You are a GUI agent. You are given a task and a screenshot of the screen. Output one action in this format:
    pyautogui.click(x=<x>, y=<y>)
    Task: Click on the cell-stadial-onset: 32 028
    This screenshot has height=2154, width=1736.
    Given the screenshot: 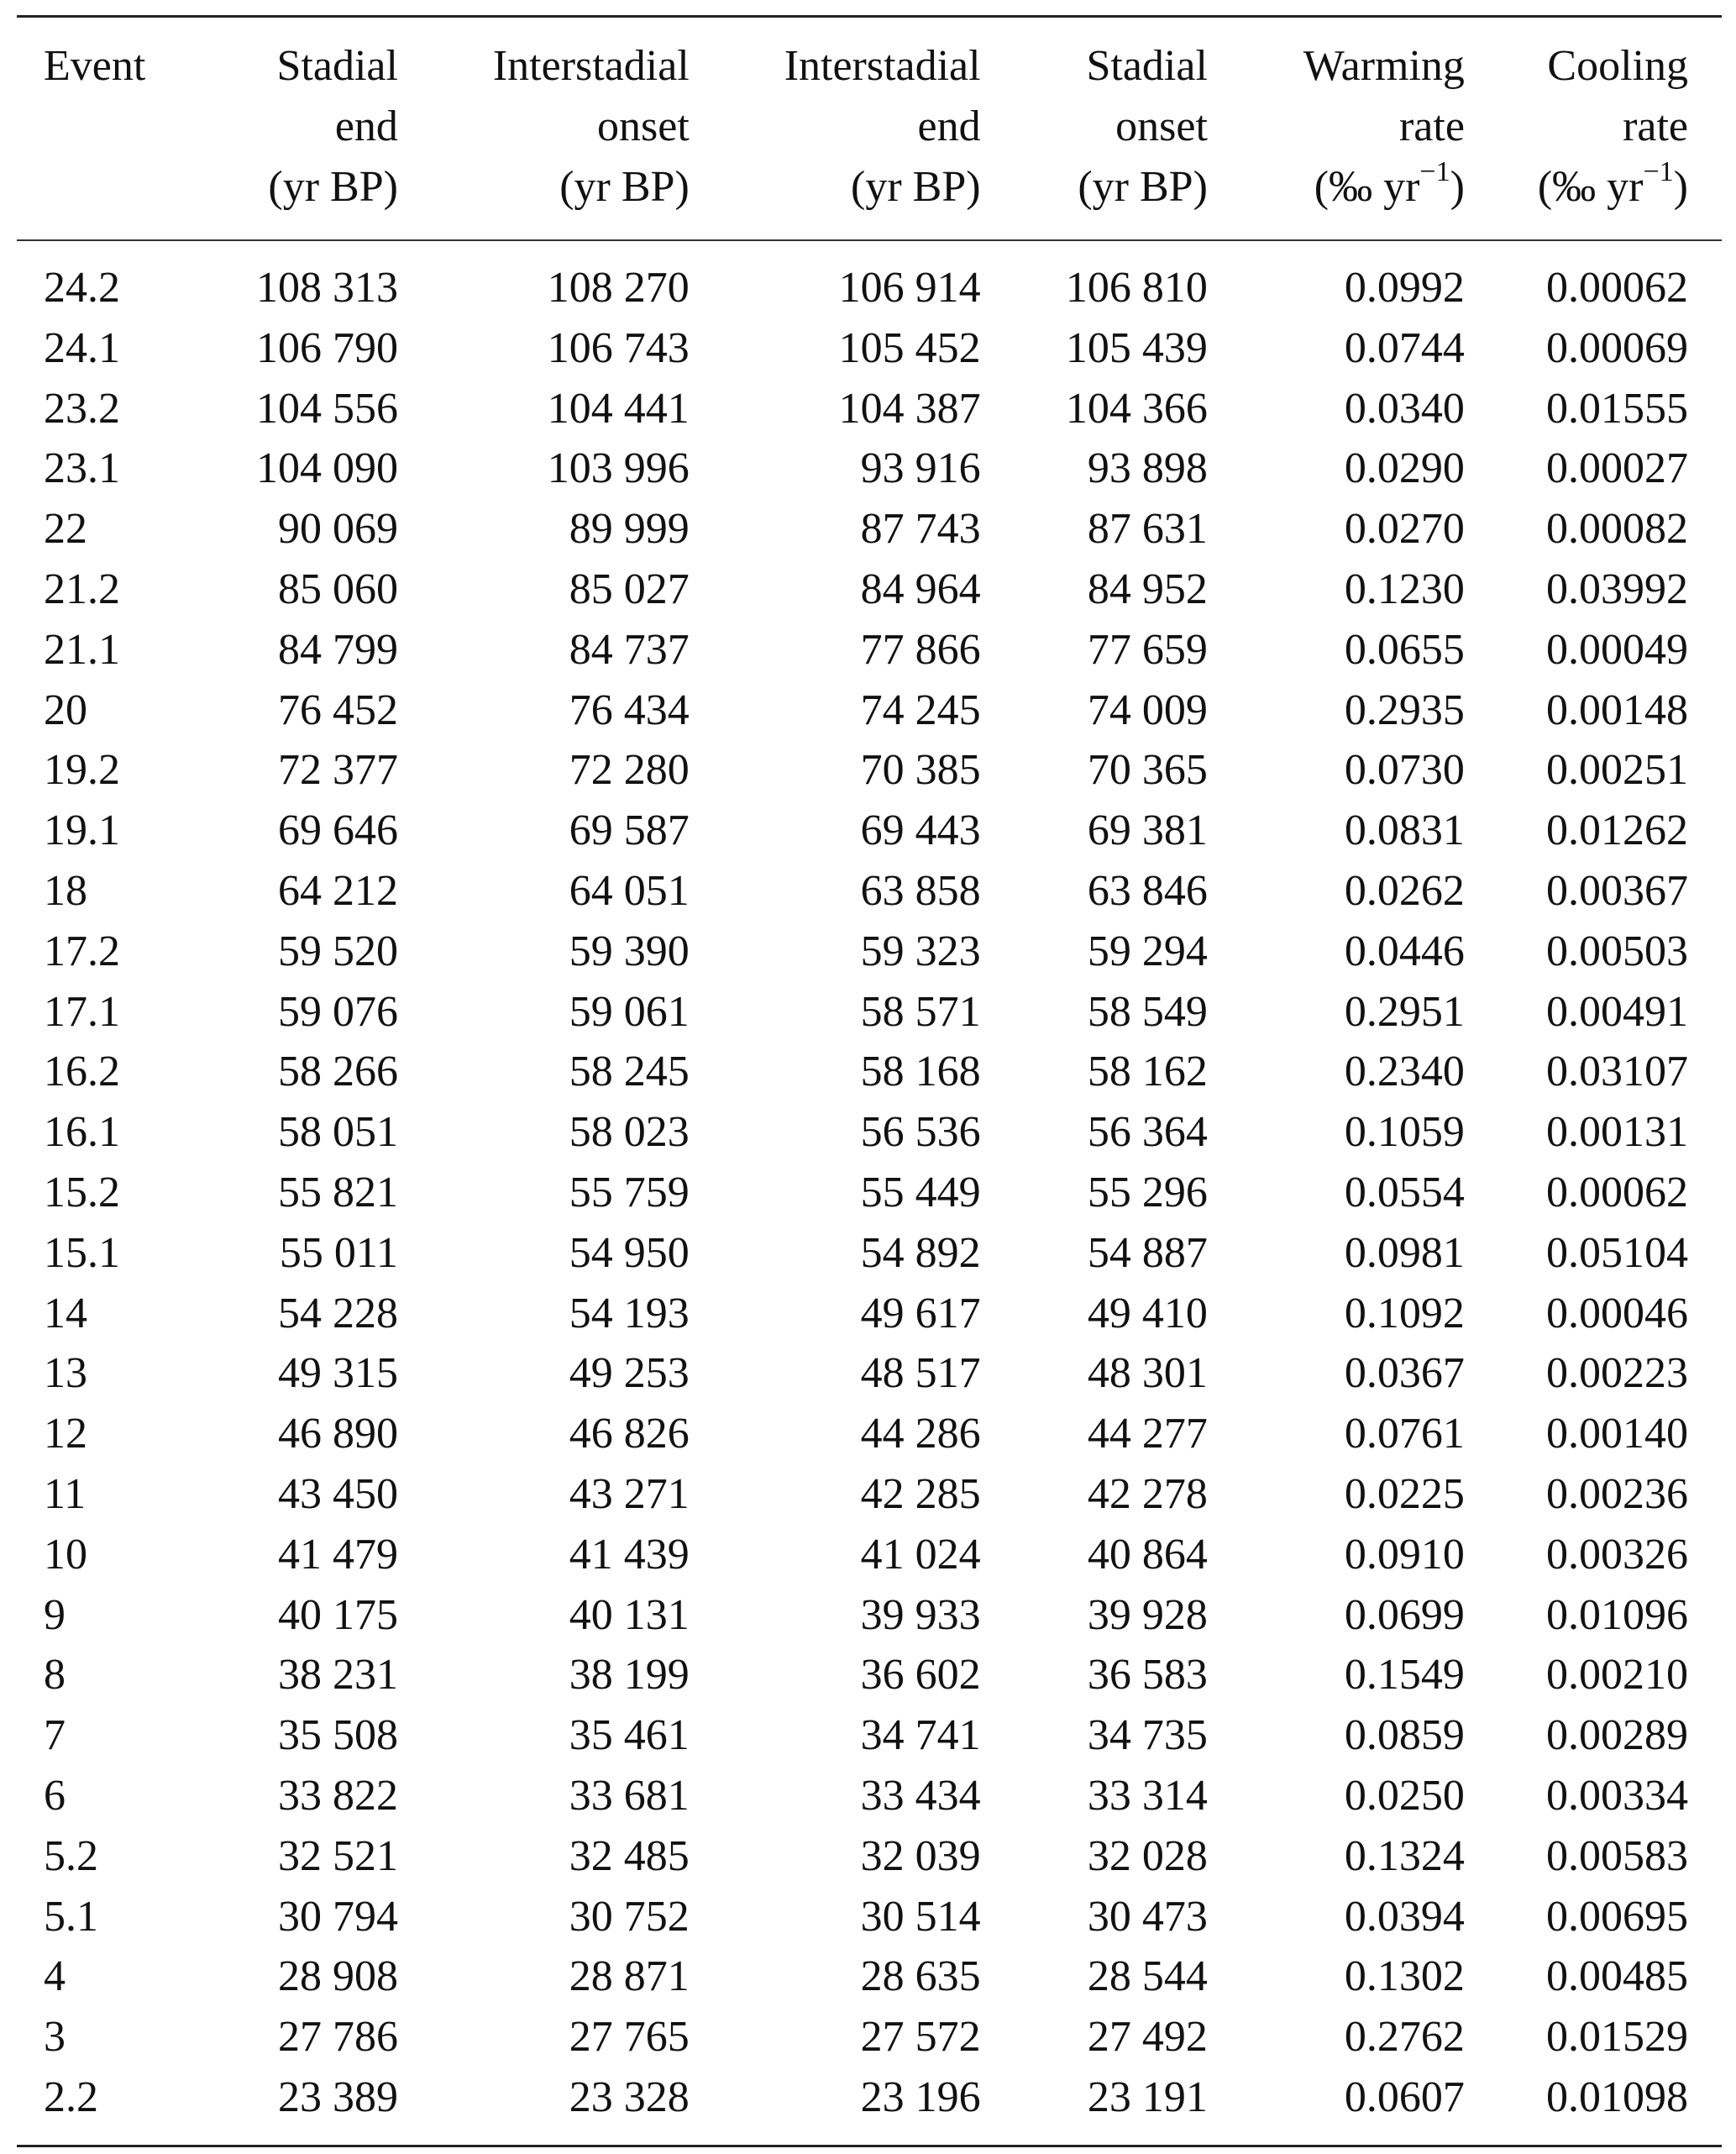 What is the action you would take?
    pyautogui.click(x=1147, y=1855)
    